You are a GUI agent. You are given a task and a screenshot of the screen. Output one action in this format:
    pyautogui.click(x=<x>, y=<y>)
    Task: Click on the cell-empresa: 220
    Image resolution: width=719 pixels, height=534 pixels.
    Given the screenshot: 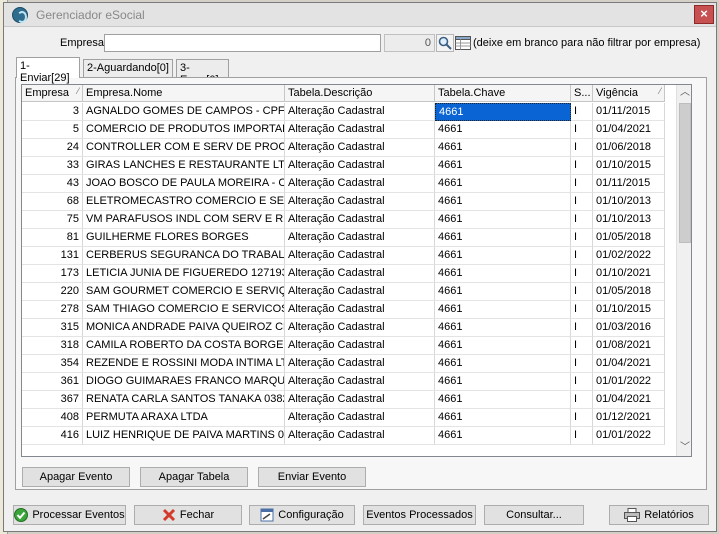 What is the action you would take?
    pyautogui.click(x=52, y=292)
    